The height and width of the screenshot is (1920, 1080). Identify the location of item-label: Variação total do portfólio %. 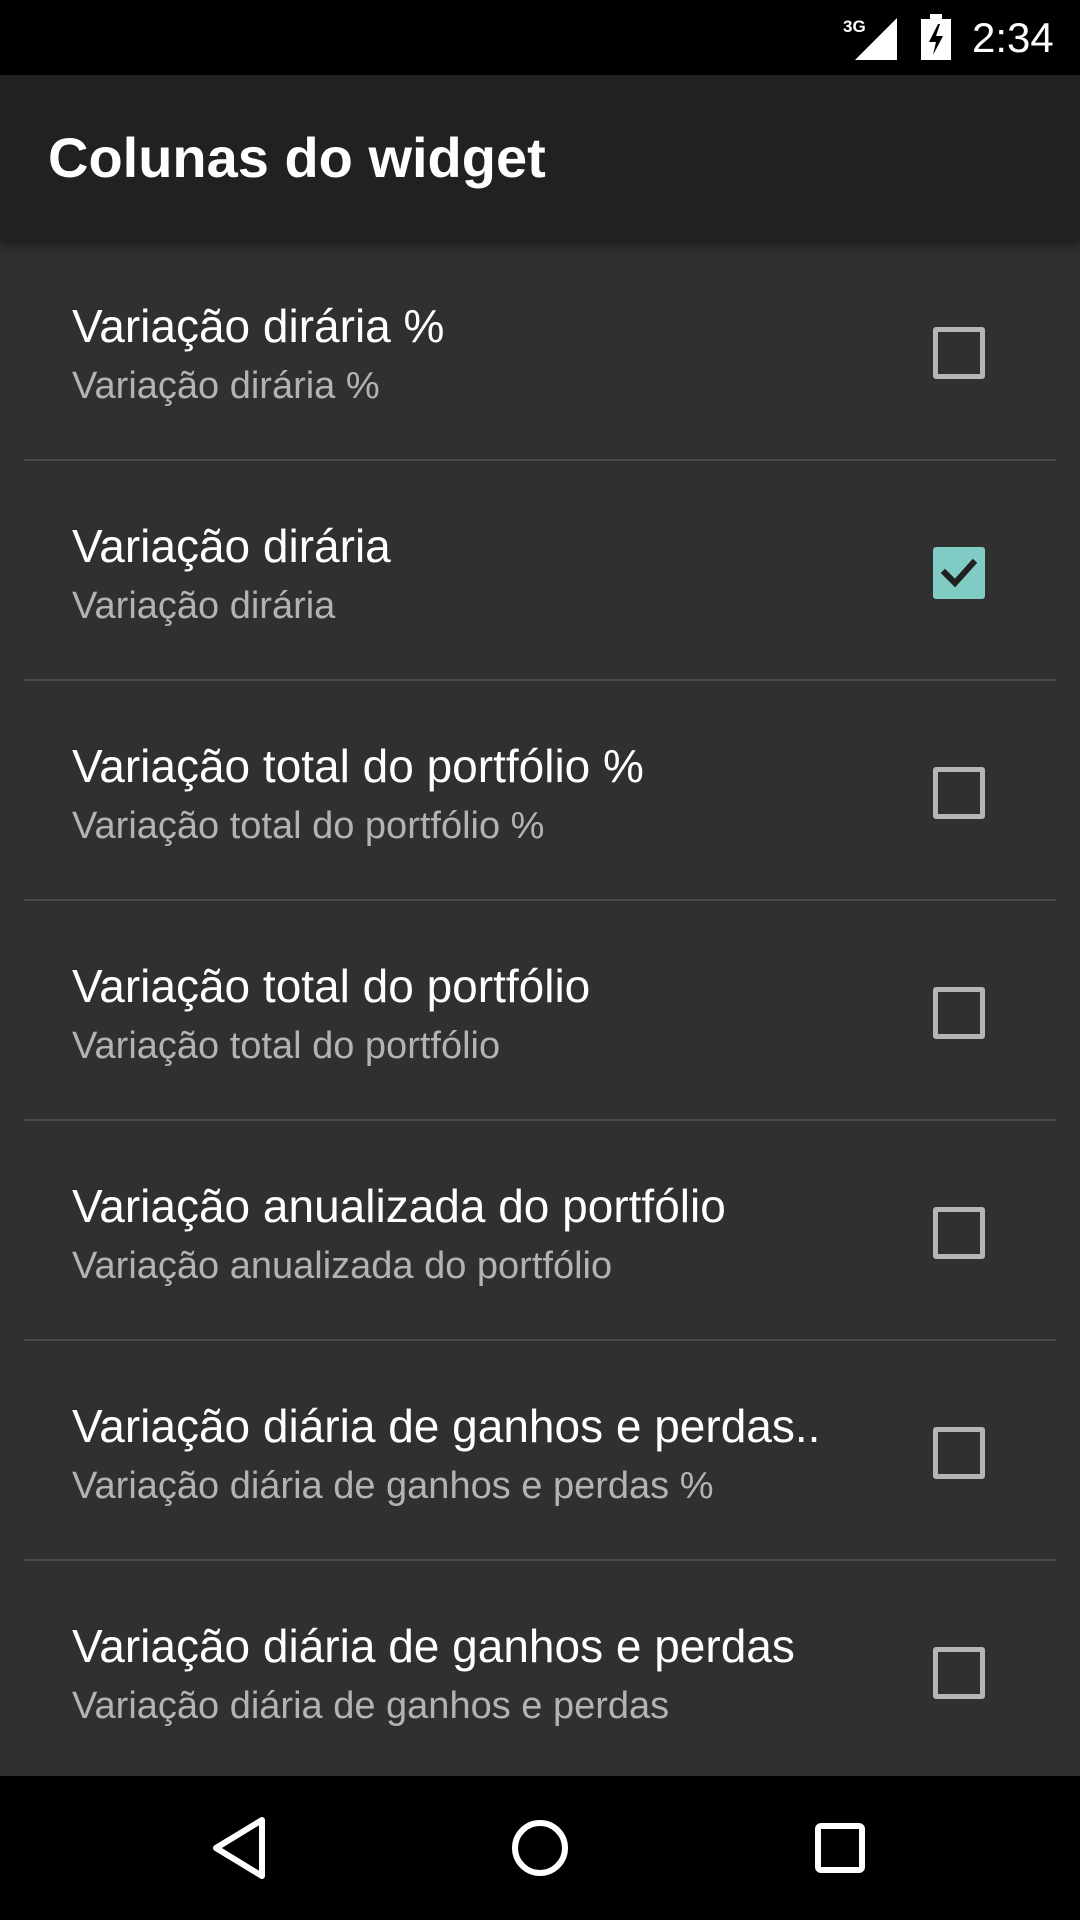
(358, 766).